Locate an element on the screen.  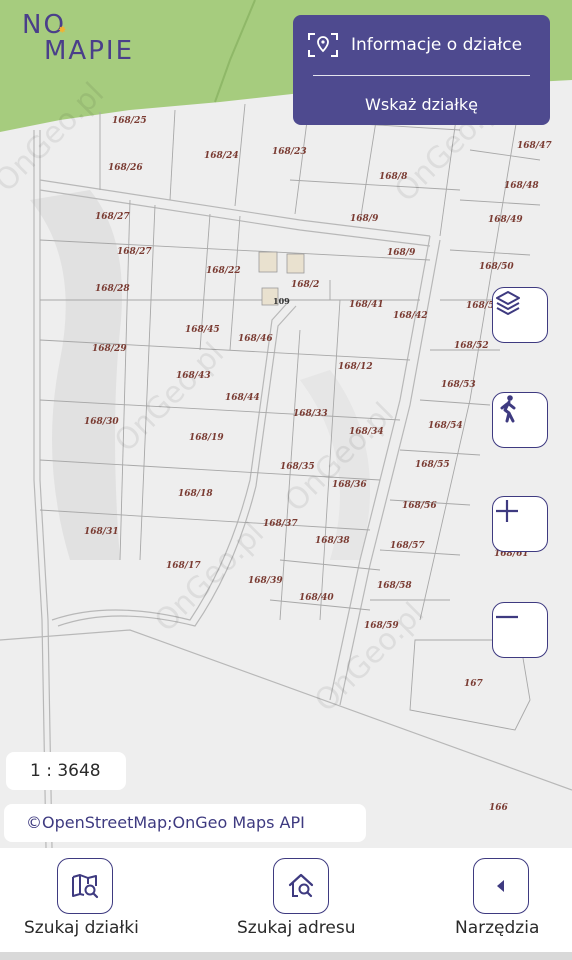
plot-label: 168/33 is located at coordinates (310, 414).